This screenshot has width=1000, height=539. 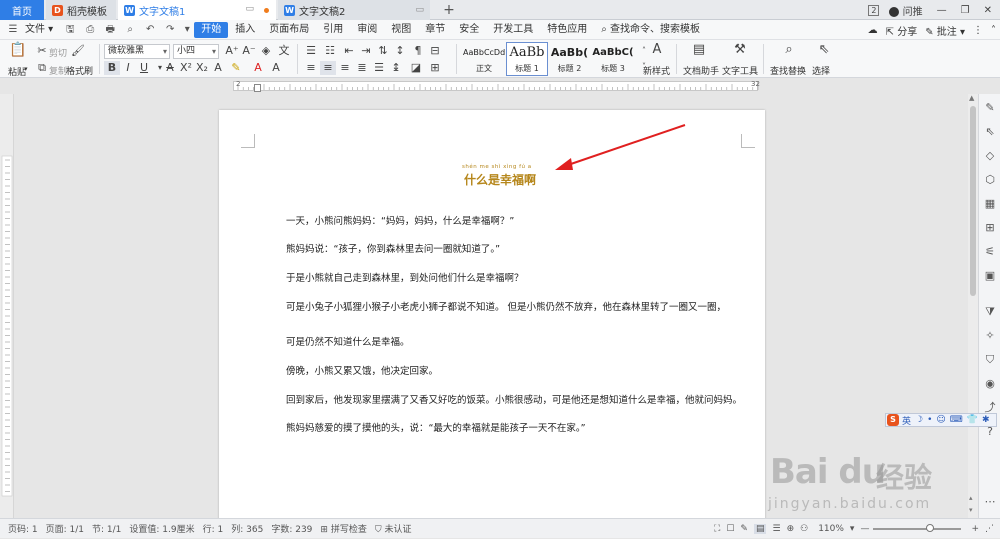 I want to click on print-icon: 🖶, so click(x=110, y=30).